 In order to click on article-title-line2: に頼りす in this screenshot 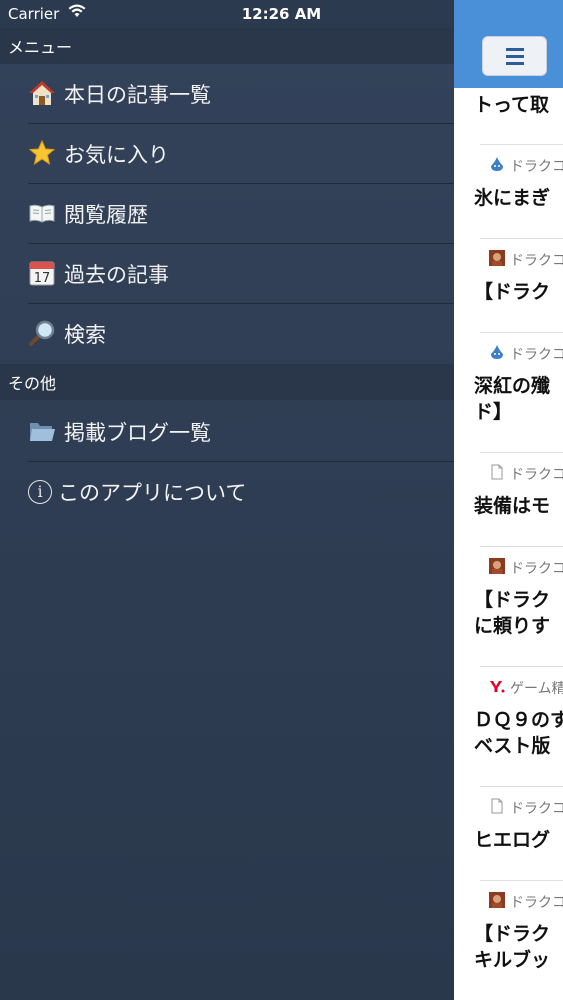, I will do `click(512, 624)`.